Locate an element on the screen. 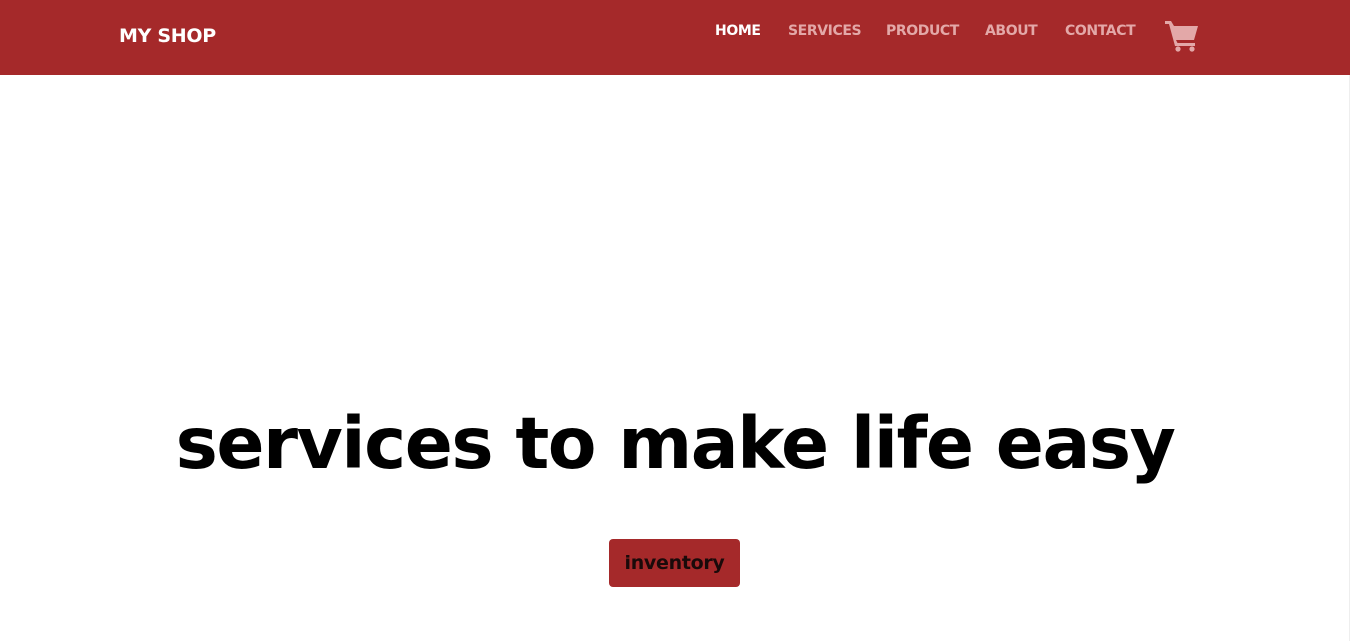  inventory-button: inventory is located at coordinates (674, 563).